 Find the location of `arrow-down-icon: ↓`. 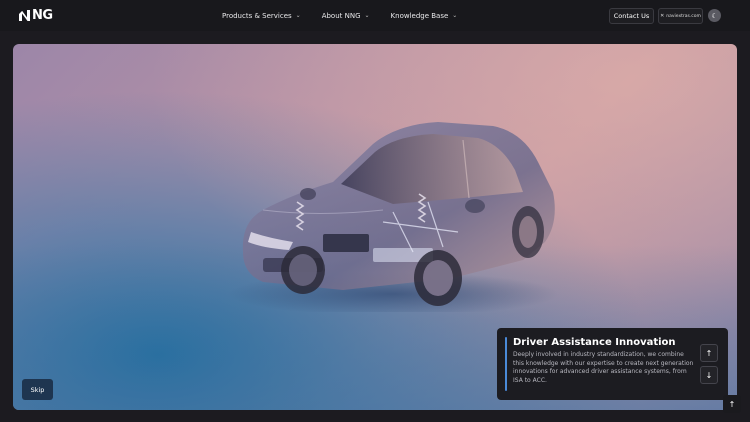

arrow-down-icon: ↓ is located at coordinates (709, 375).